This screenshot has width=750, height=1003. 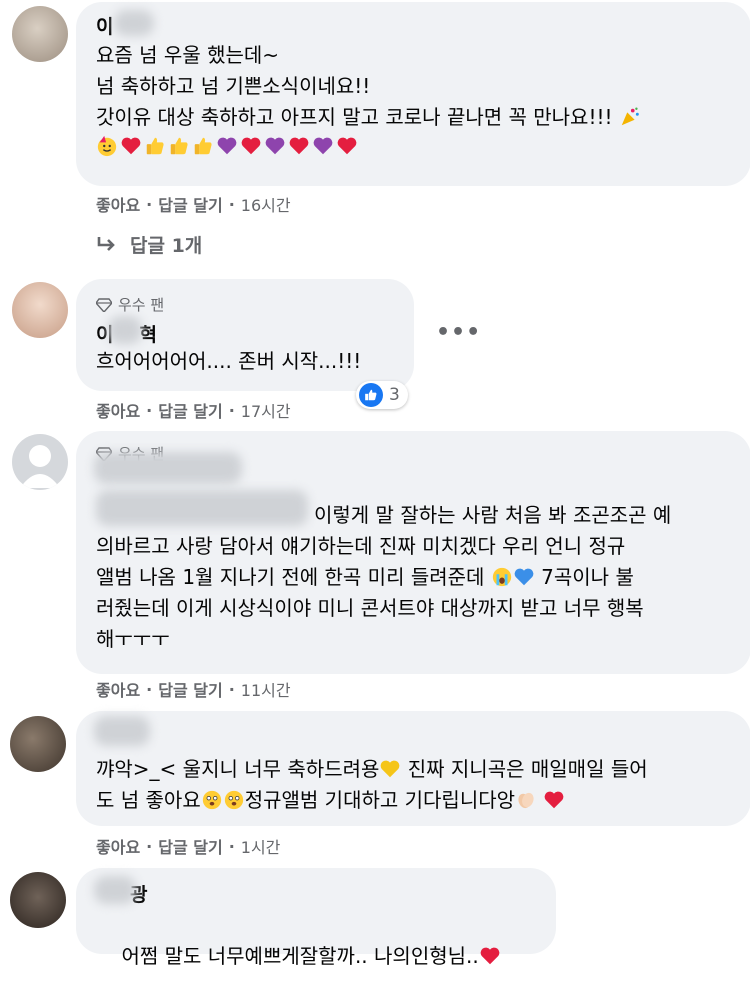 What do you see at coordinates (390, 769) in the screenshot?
I see `yellow-heart-icon` at bounding box center [390, 769].